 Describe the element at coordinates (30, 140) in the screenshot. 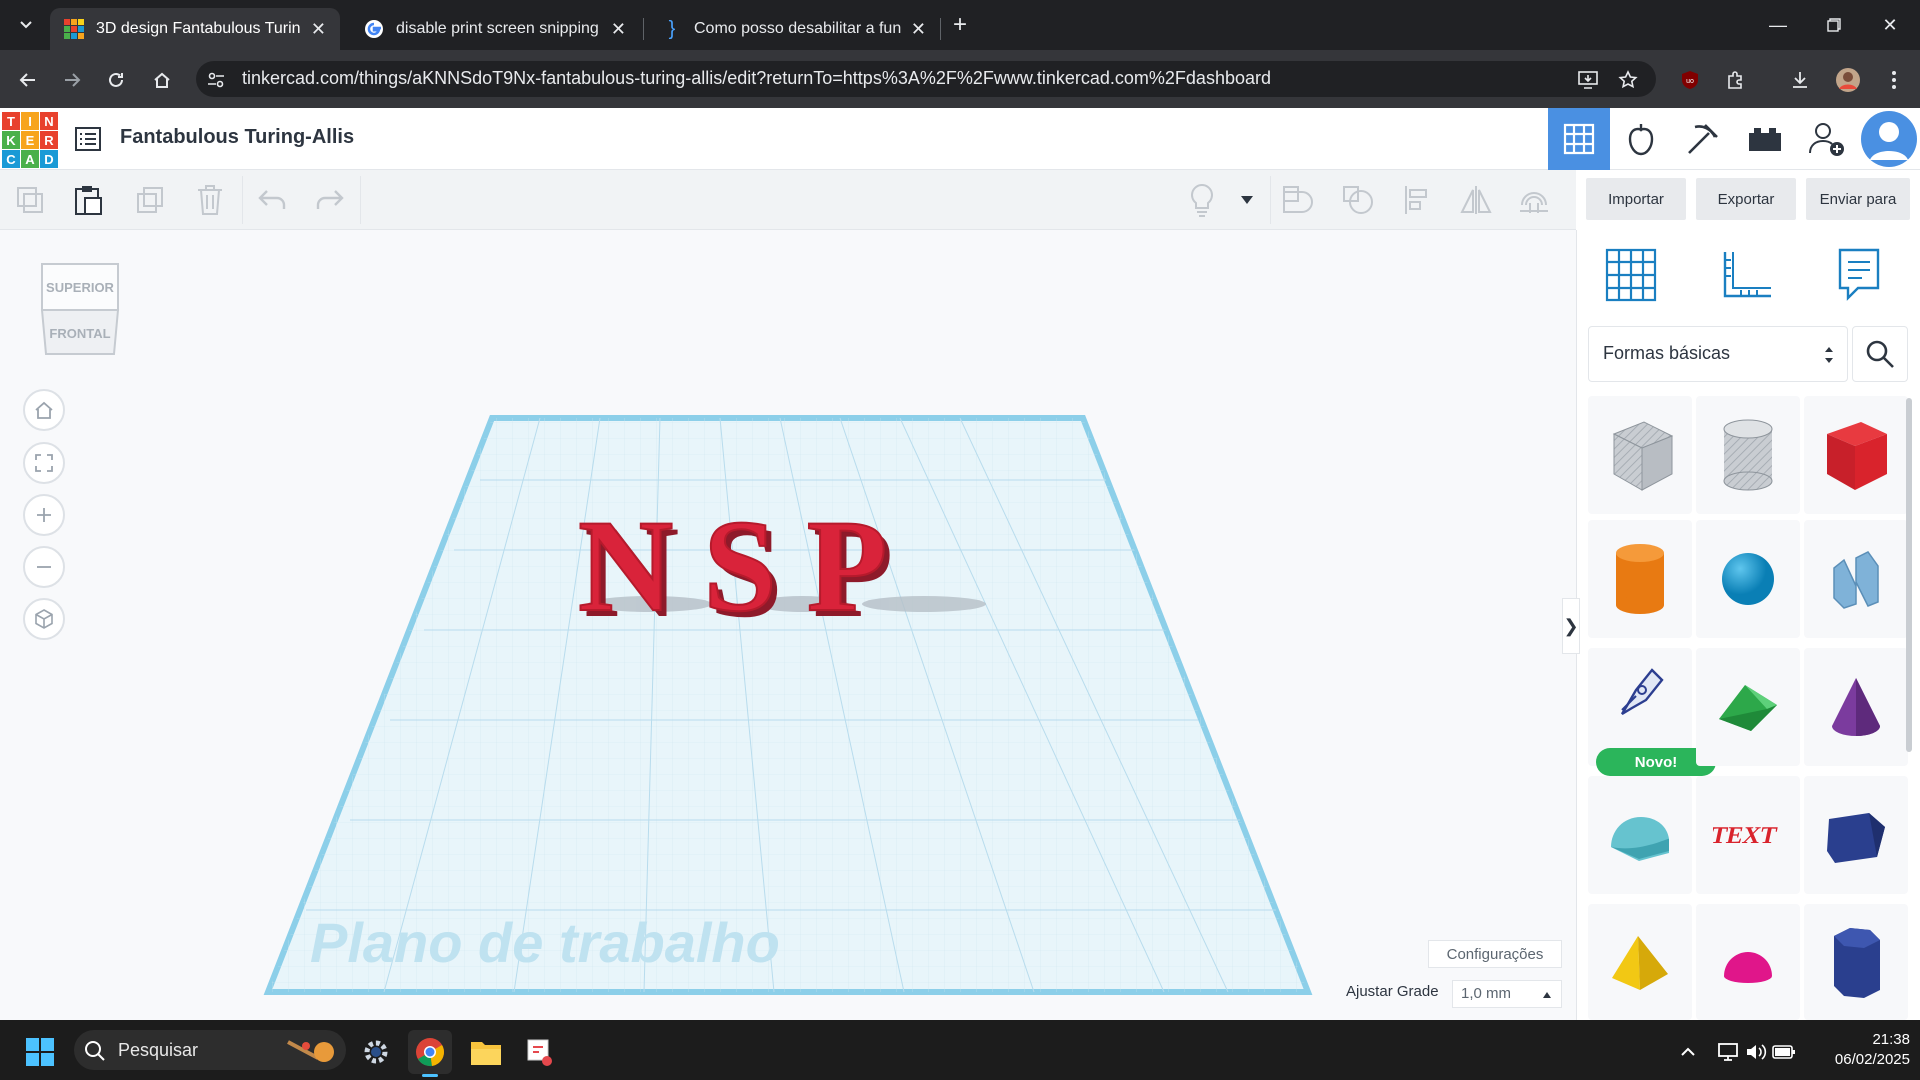

I see `tinkercad-logo: T I N K E R C A D` at that location.